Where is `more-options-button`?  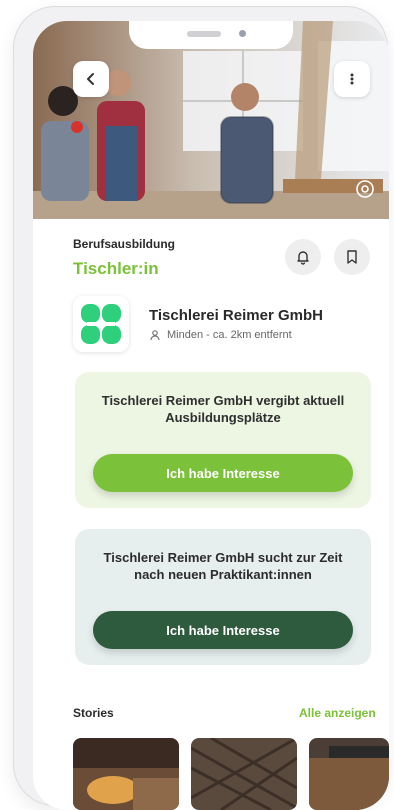
more-options-button is located at coordinates (352, 79).